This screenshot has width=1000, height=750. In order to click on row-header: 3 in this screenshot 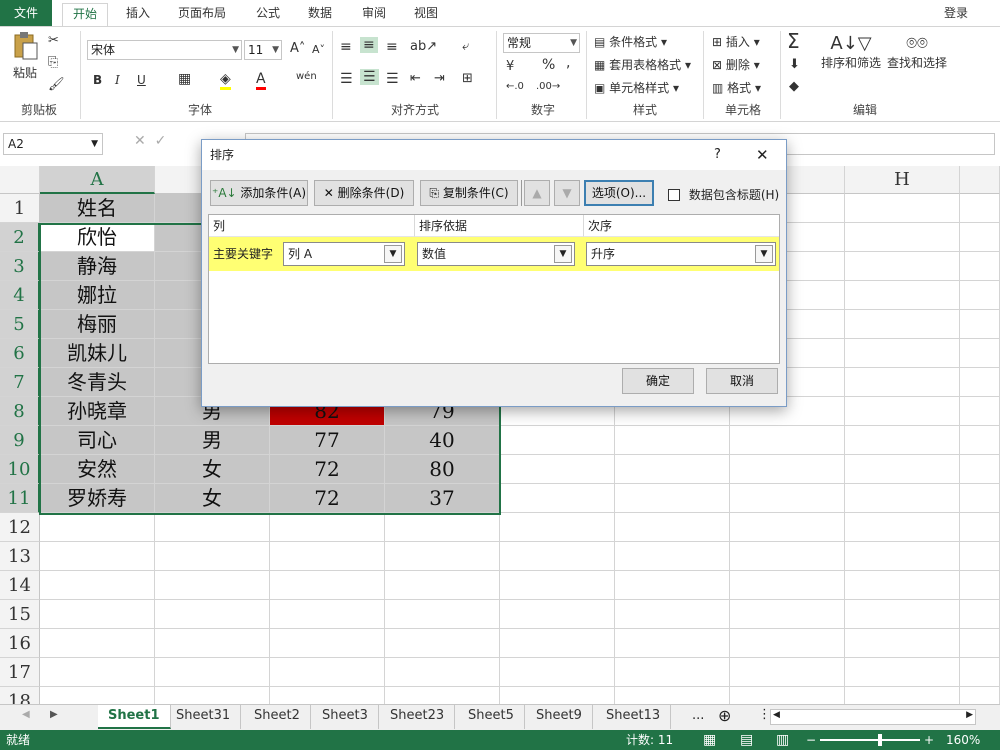, I will do `click(20, 266)`.